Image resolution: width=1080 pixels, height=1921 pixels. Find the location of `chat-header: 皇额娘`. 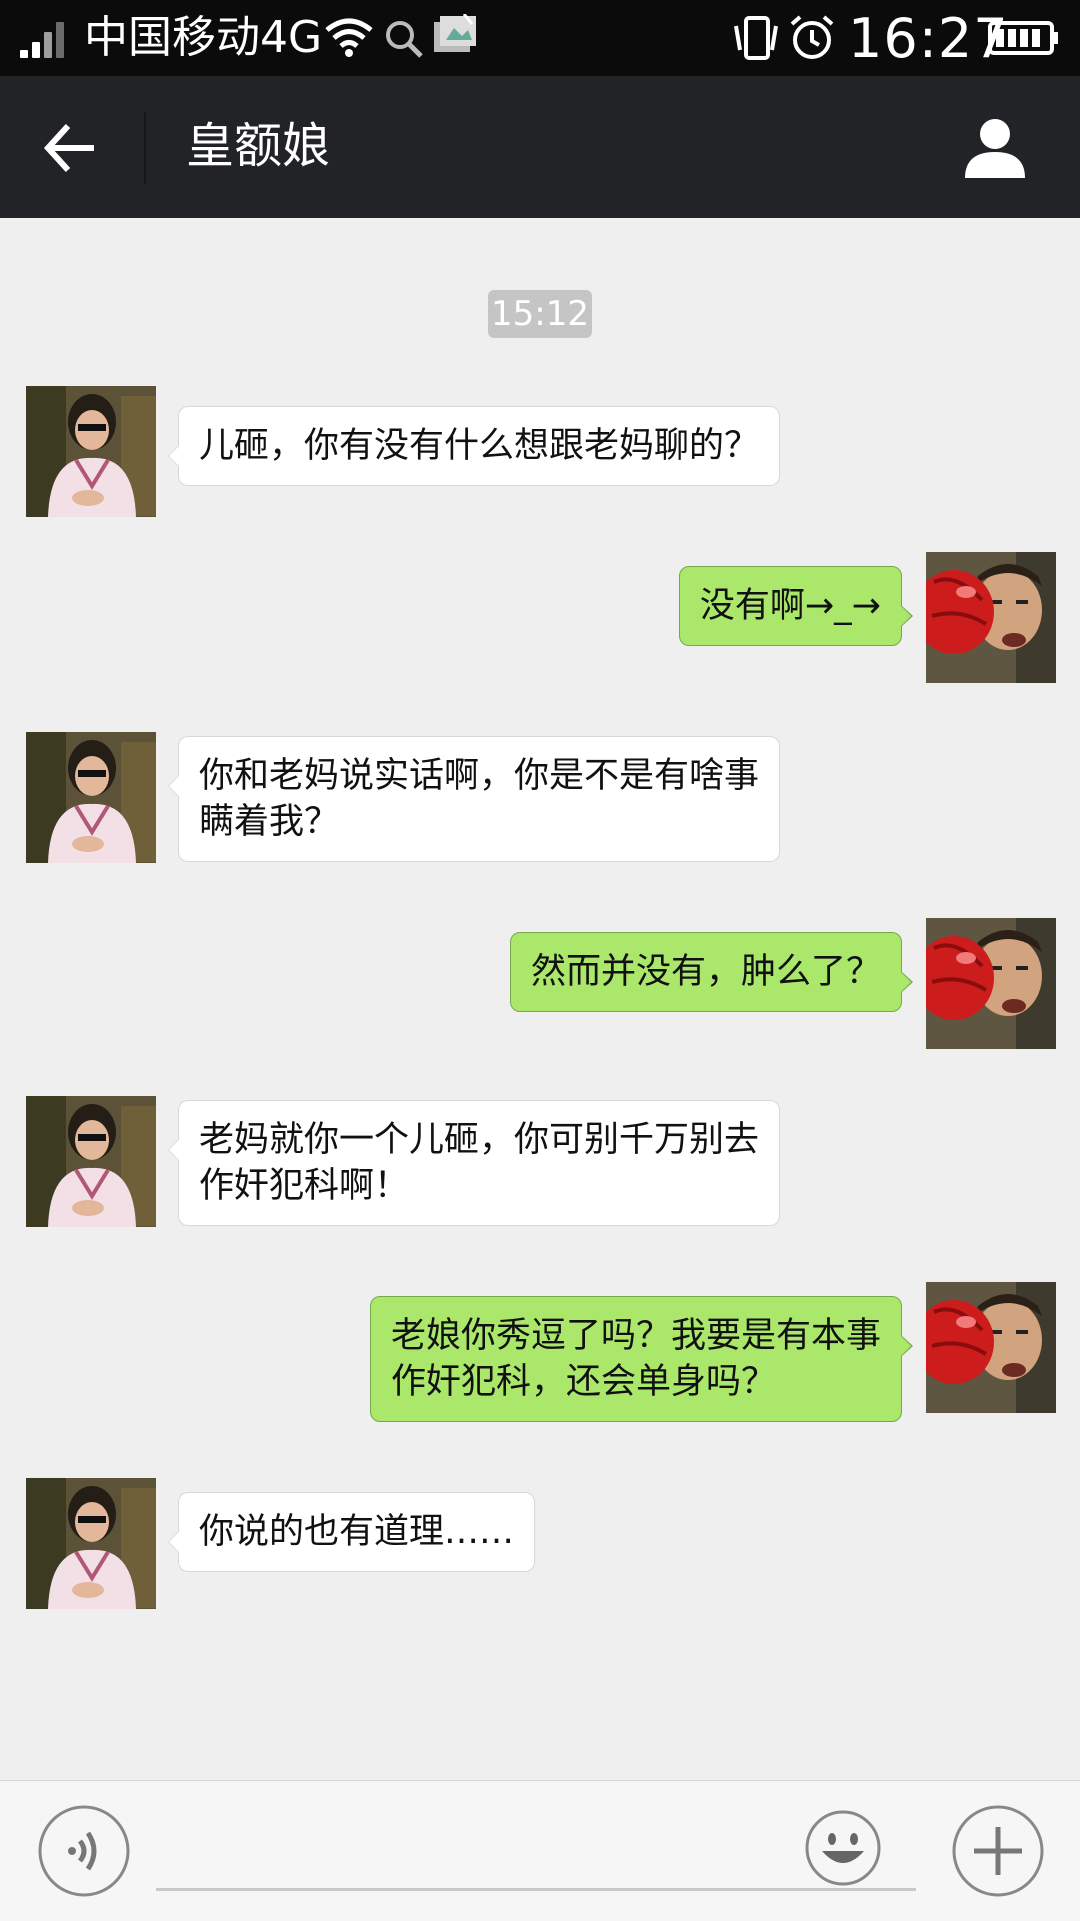

chat-header: 皇额娘 is located at coordinates (540, 147).